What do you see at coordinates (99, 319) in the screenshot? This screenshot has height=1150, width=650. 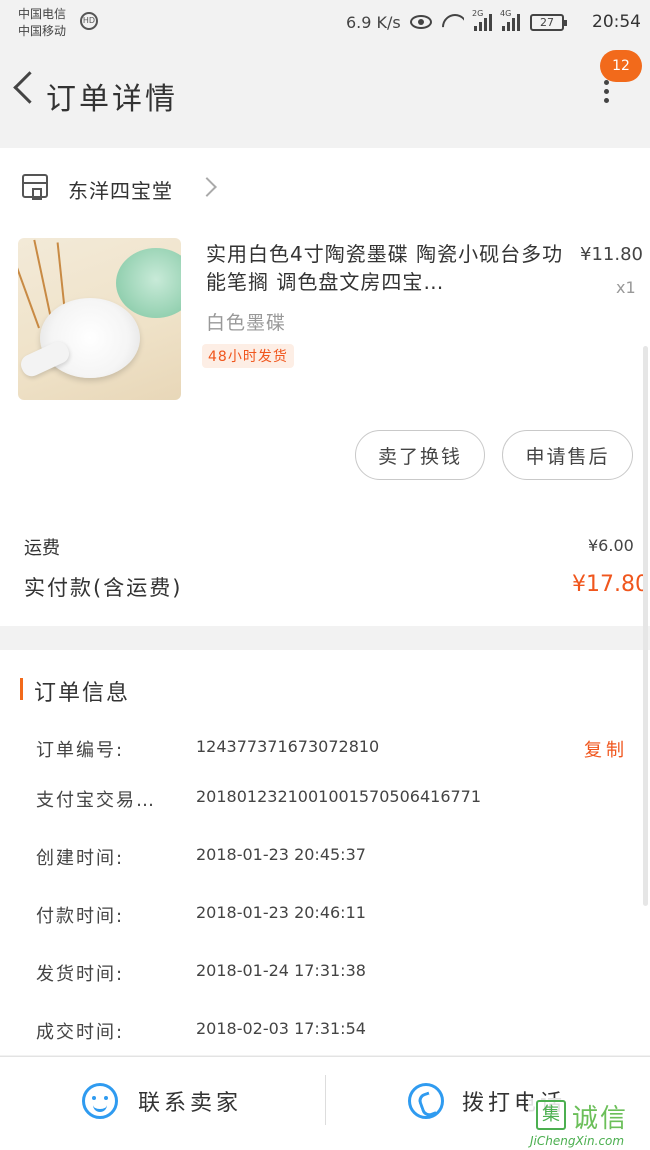 I see `product-image` at bounding box center [99, 319].